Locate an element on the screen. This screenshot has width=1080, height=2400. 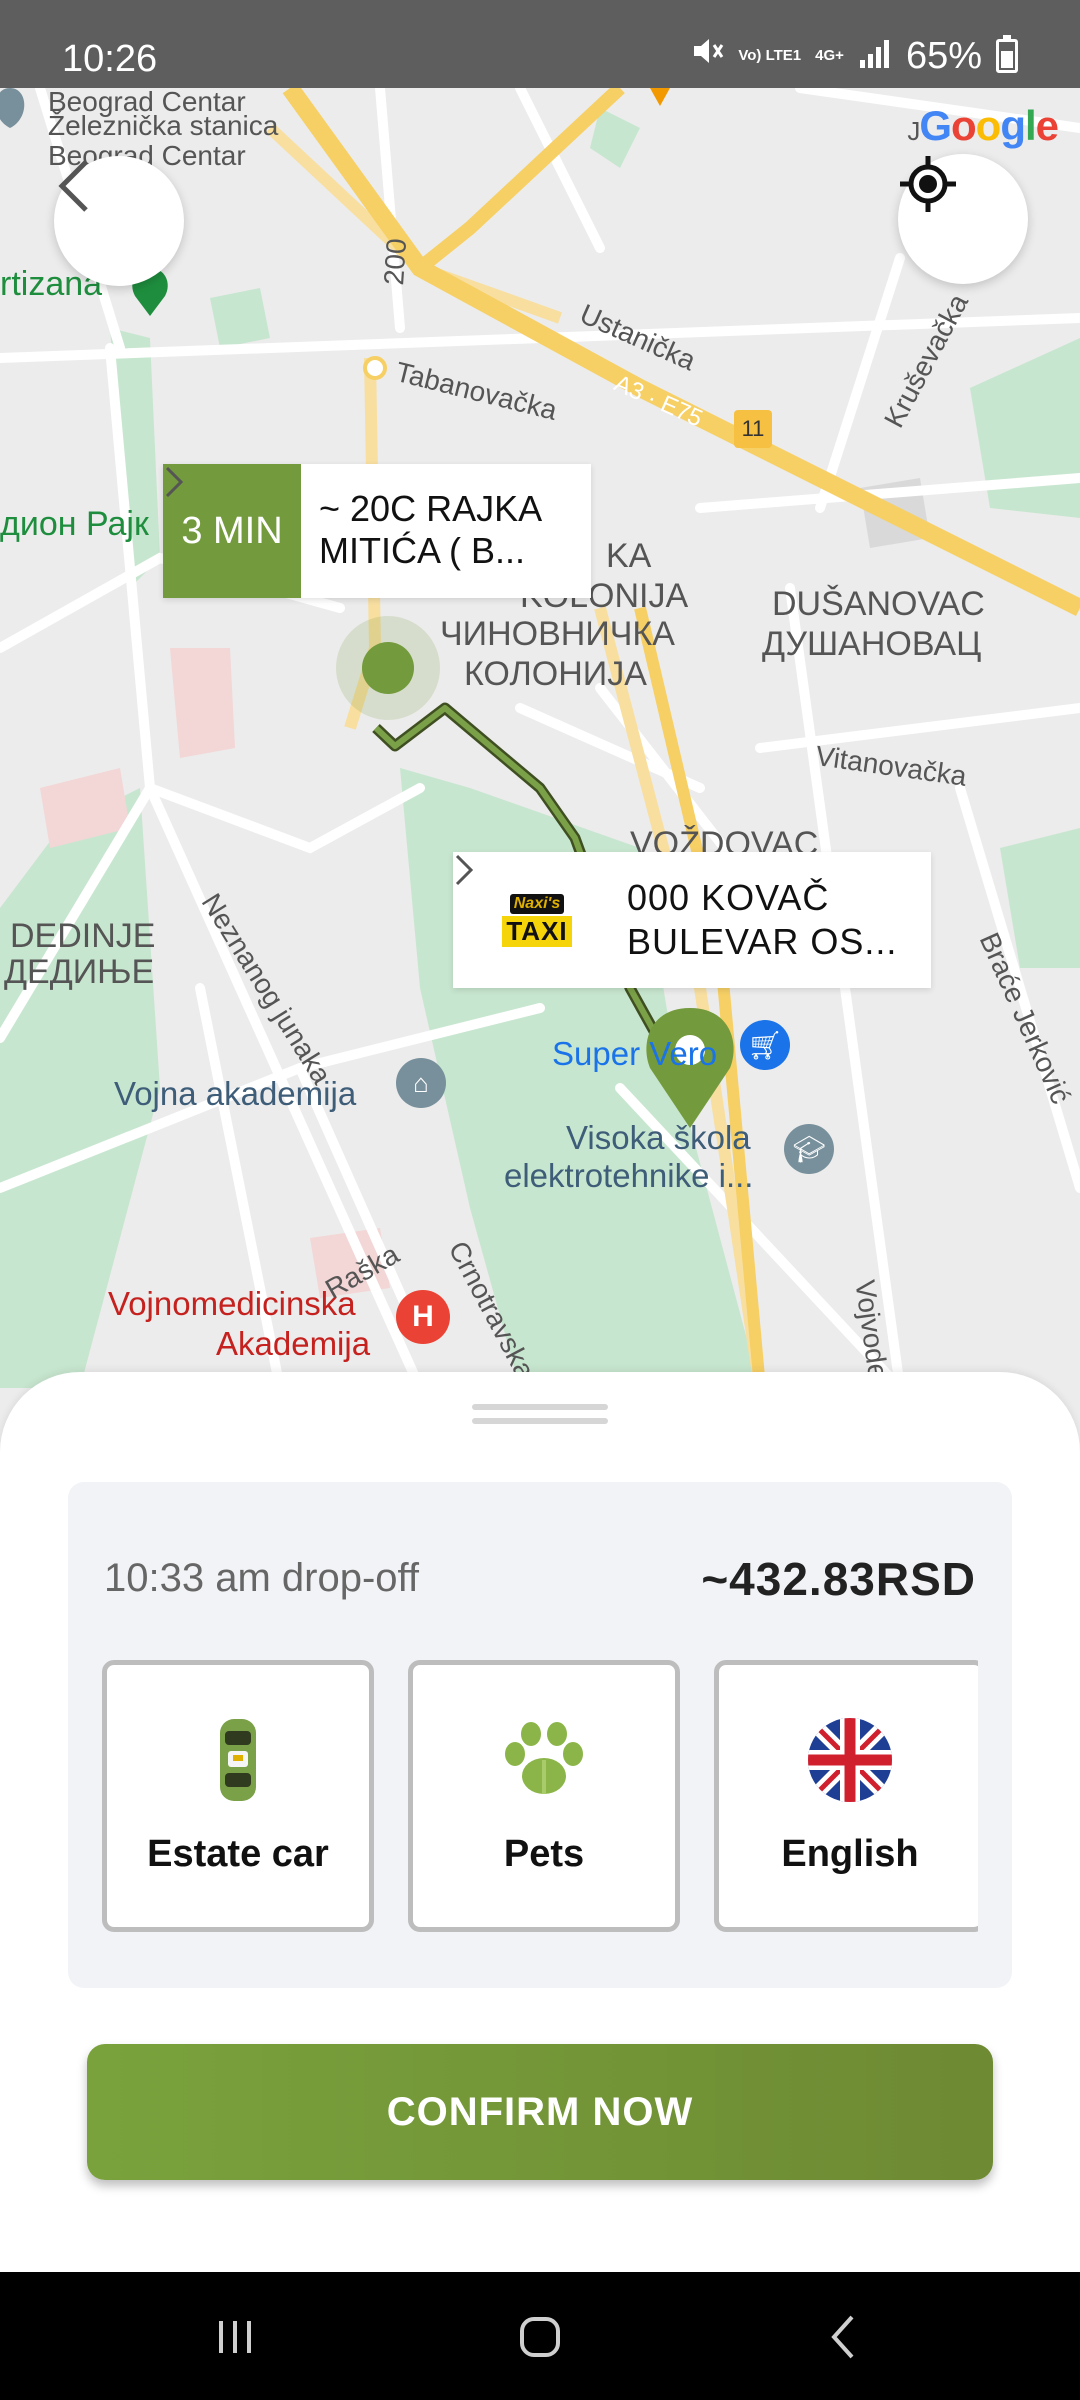
pickup-address-line1: ~ 20C RAJKA is located at coordinates (431, 508).